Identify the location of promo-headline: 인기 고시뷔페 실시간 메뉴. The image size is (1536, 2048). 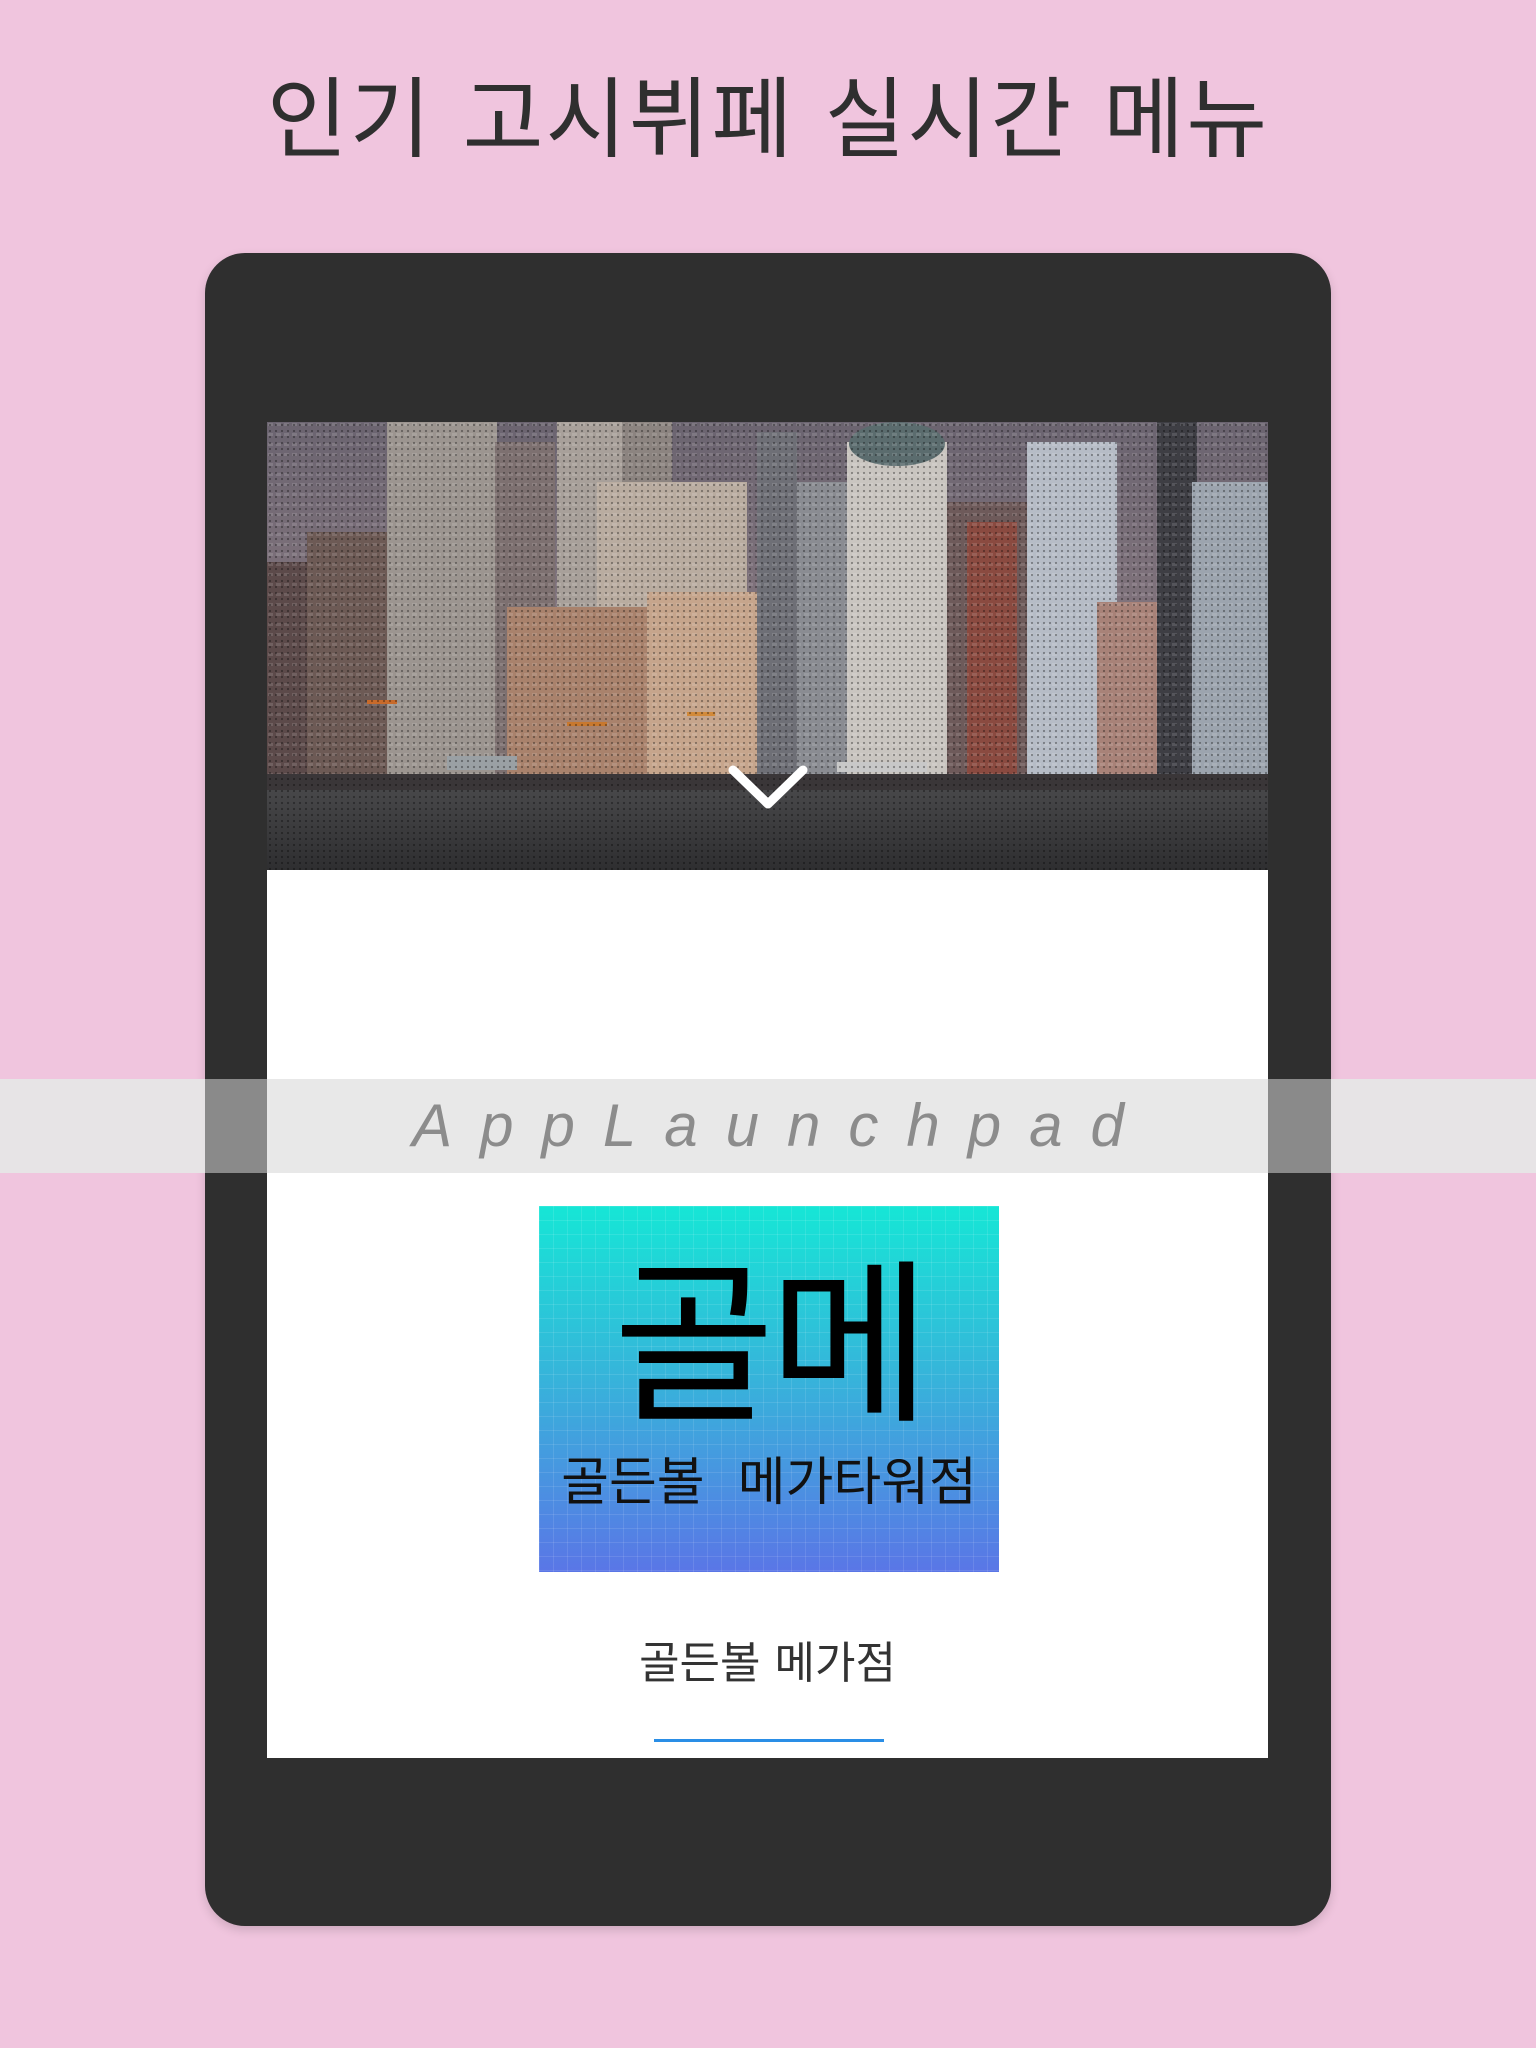
(768, 119).